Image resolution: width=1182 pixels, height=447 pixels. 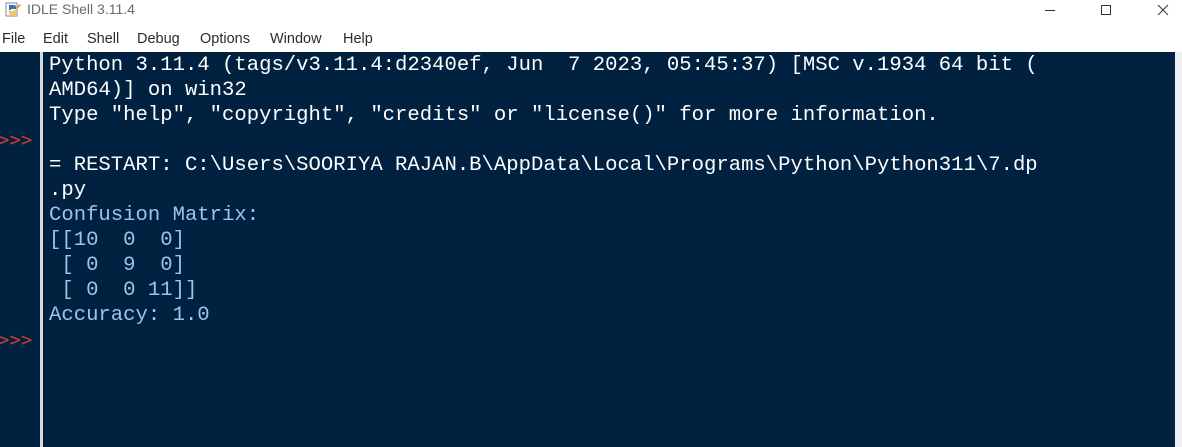 I want to click on stdout-line: [ 0 9 0], so click(x=117, y=265).